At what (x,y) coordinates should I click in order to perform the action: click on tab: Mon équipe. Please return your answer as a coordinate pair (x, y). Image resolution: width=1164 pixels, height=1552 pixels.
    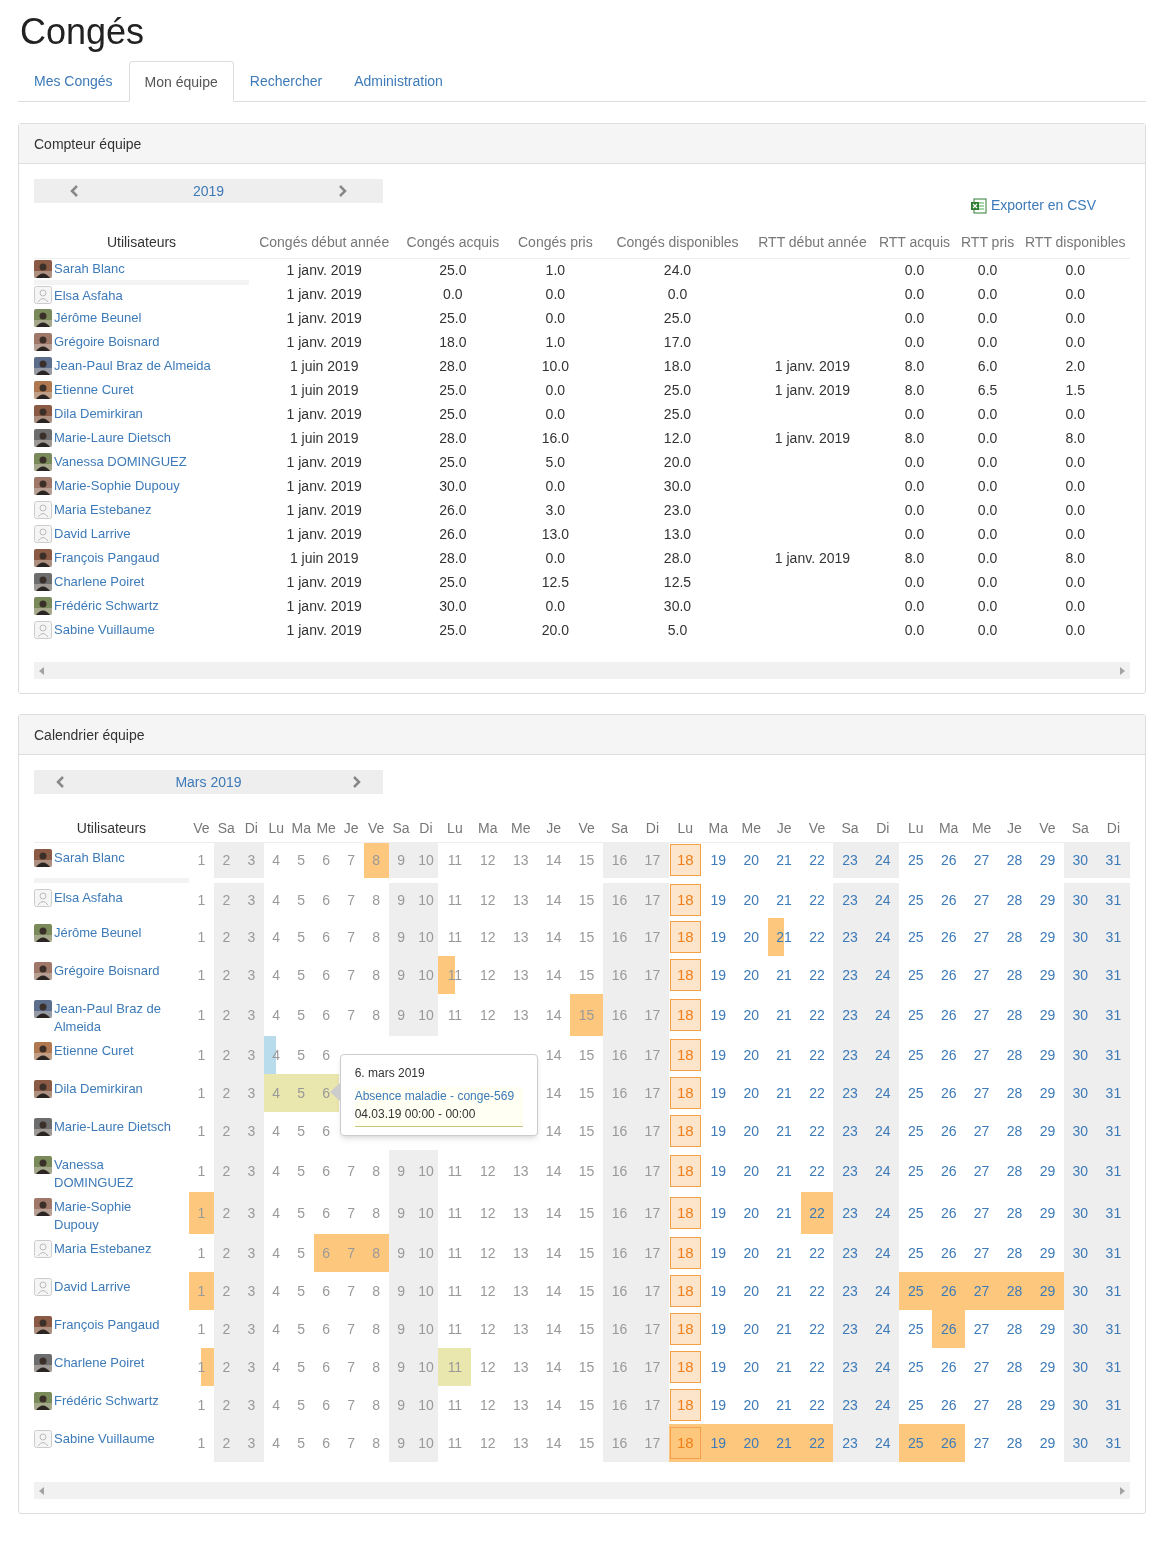
    Looking at the image, I should click on (181, 81).